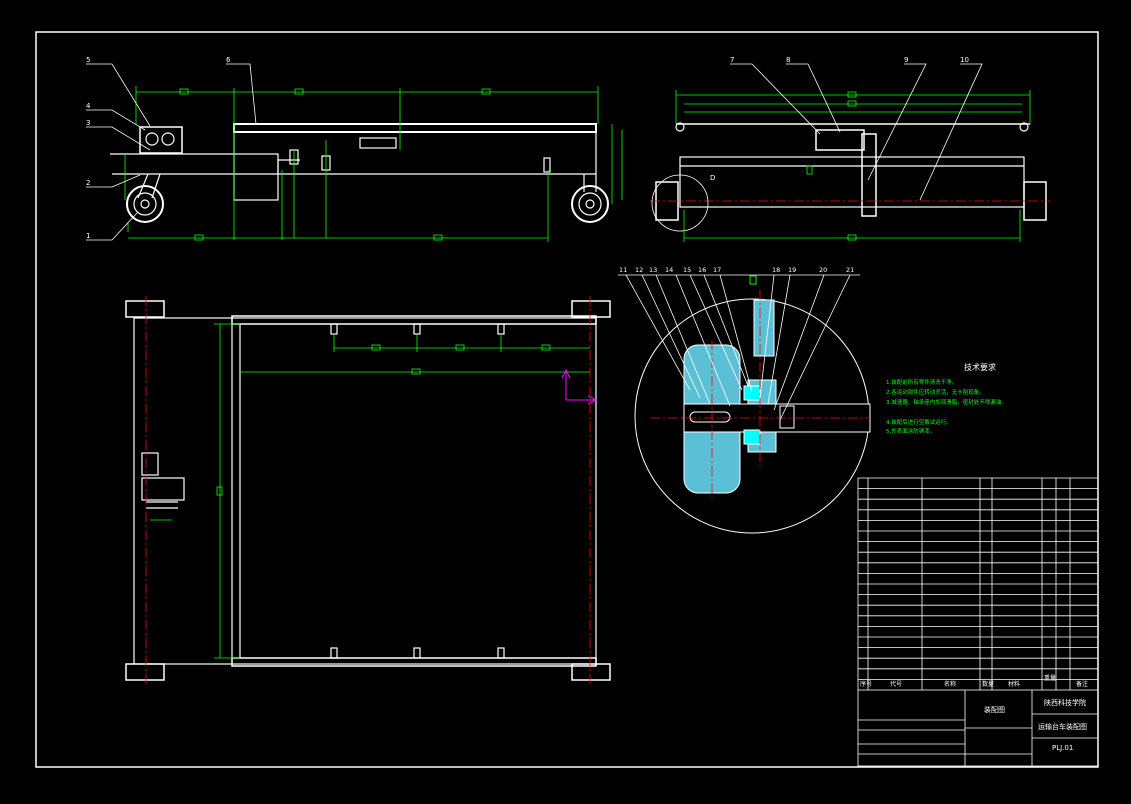 This screenshot has width=1131, height=804. Describe the element at coordinates (994, 709) in the screenshot. I see `drawing-type: 装配图` at that location.